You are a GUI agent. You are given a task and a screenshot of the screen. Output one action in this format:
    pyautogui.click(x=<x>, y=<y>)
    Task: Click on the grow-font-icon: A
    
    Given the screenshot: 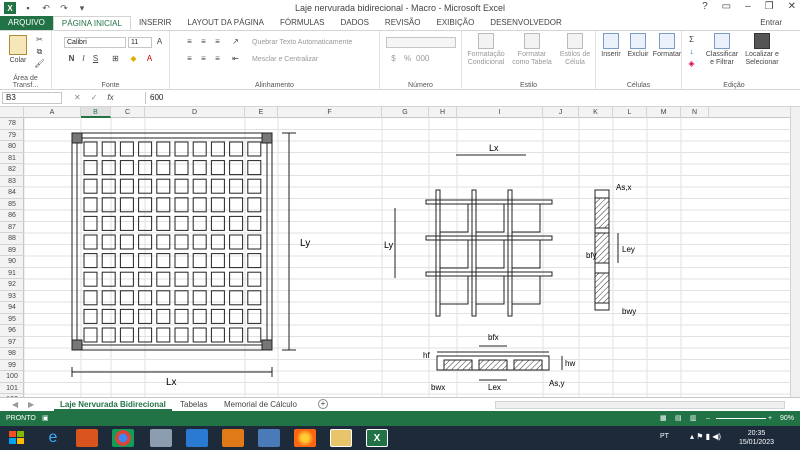 What is the action you would take?
    pyautogui.click(x=159, y=42)
    